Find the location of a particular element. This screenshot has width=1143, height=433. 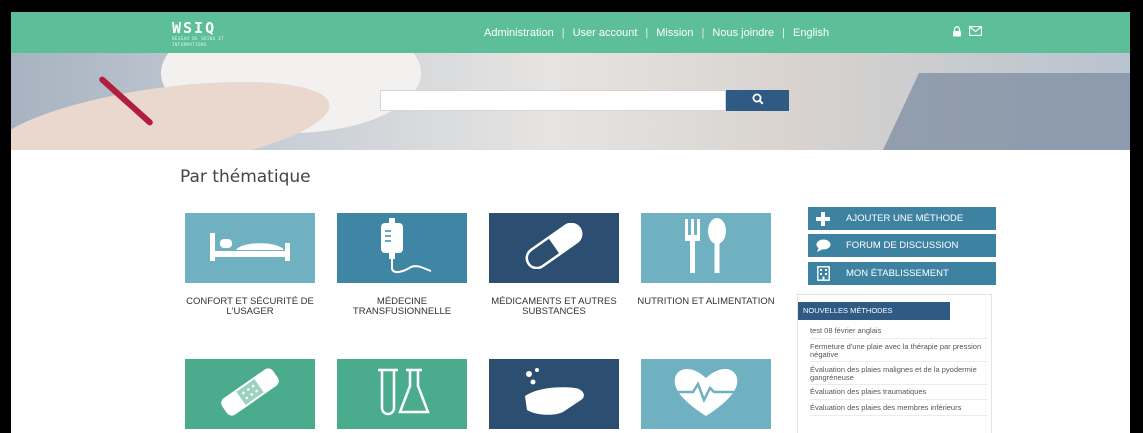

nav-nous-joindre: Nous joindre is located at coordinates (743, 33).